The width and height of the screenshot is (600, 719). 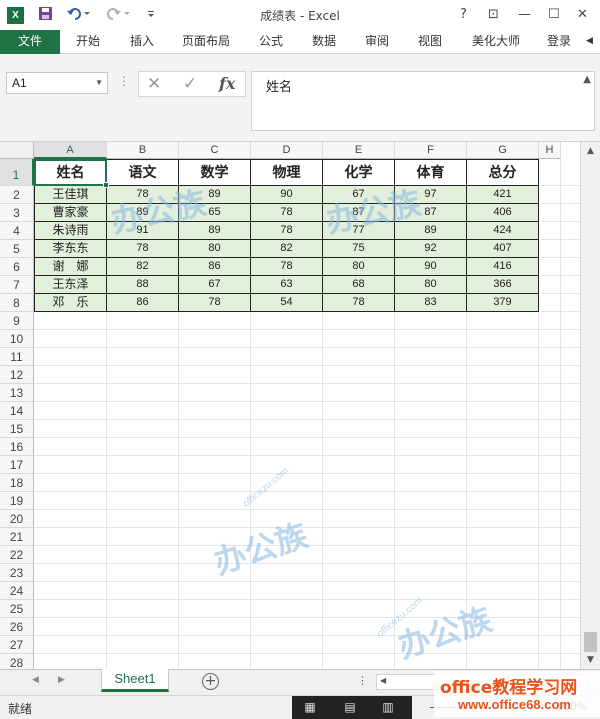 What do you see at coordinates (287, 172) in the screenshot?
I see `table-header-cell: 物理` at bounding box center [287, 172].